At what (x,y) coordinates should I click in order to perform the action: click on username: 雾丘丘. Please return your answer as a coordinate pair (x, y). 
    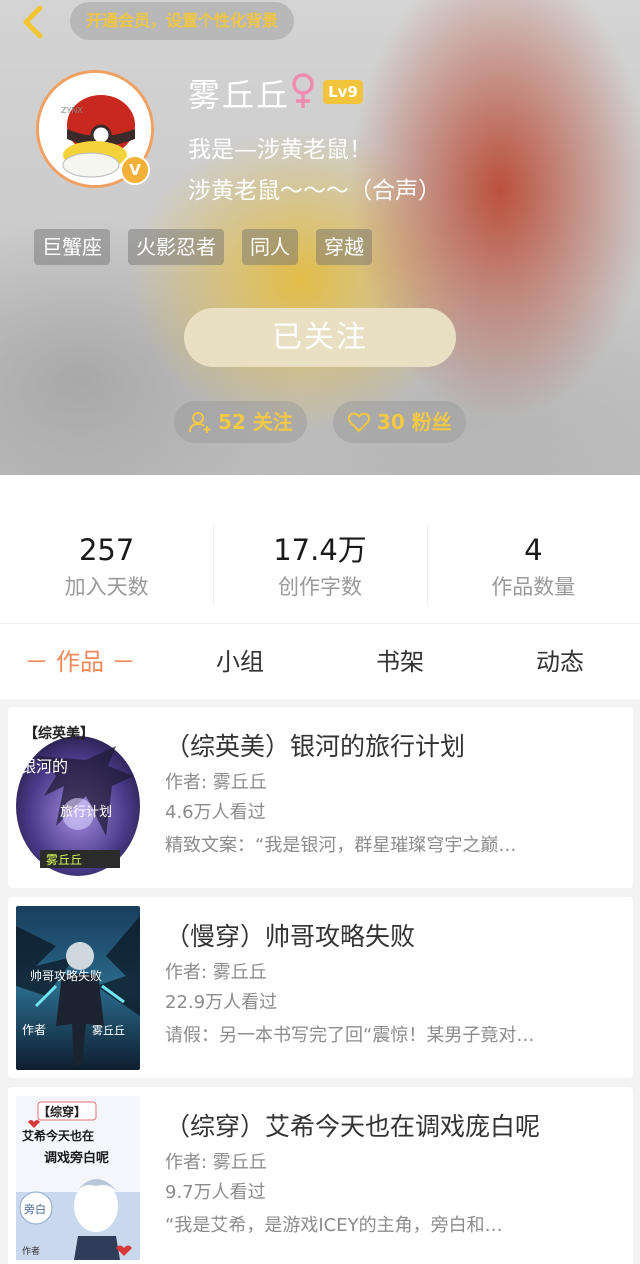
    Looking at the image, I should click on (239, 95).